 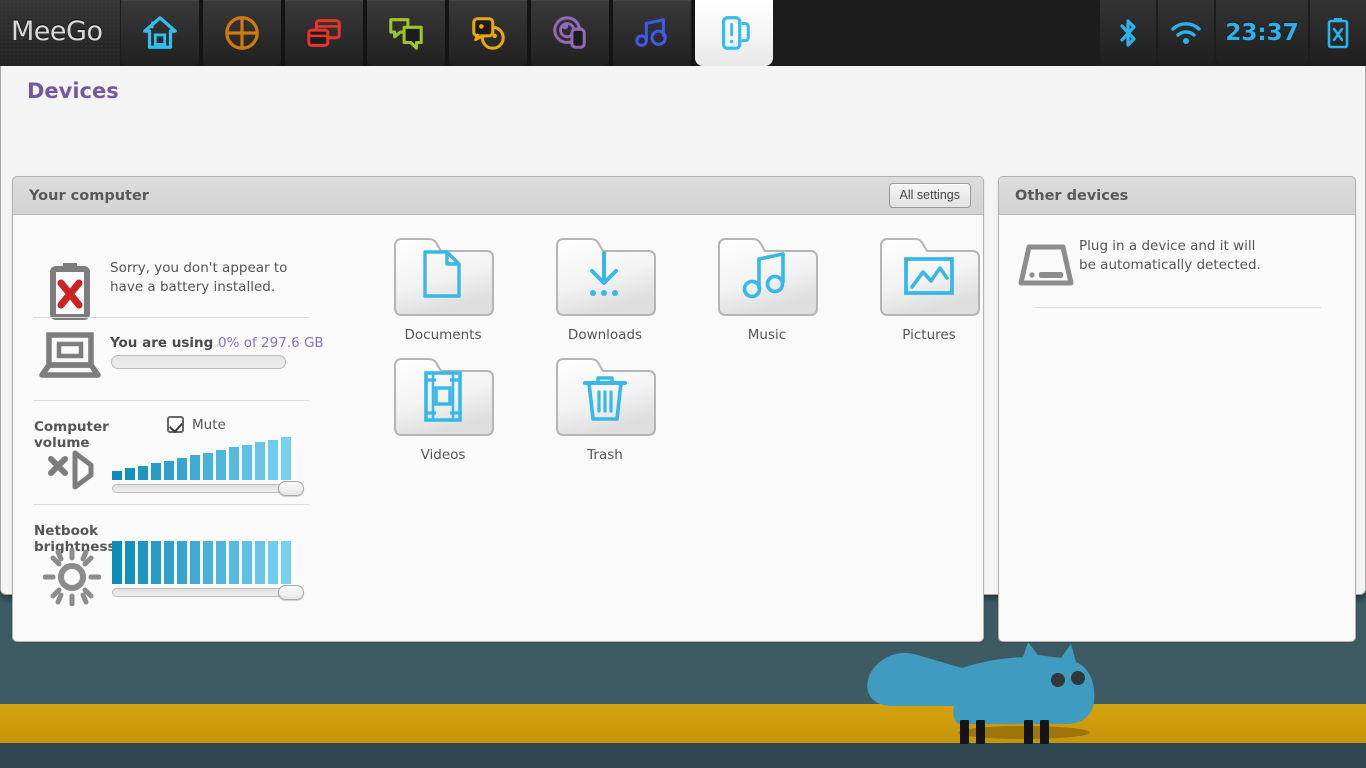 I want to click on people-icon, so click(x=488, y=33).